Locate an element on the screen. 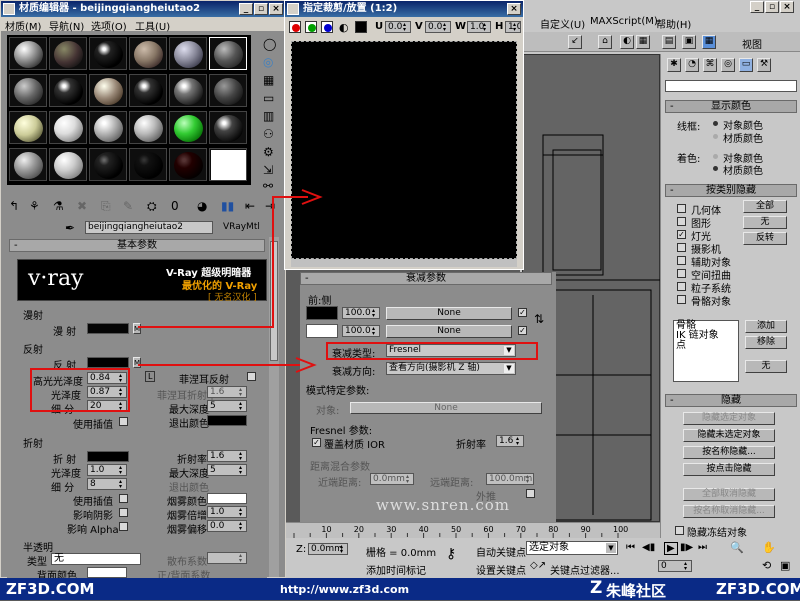 The image size is (800, 601). rollout-display-color: - 显示颜色 is located at coordinates (731, 106).